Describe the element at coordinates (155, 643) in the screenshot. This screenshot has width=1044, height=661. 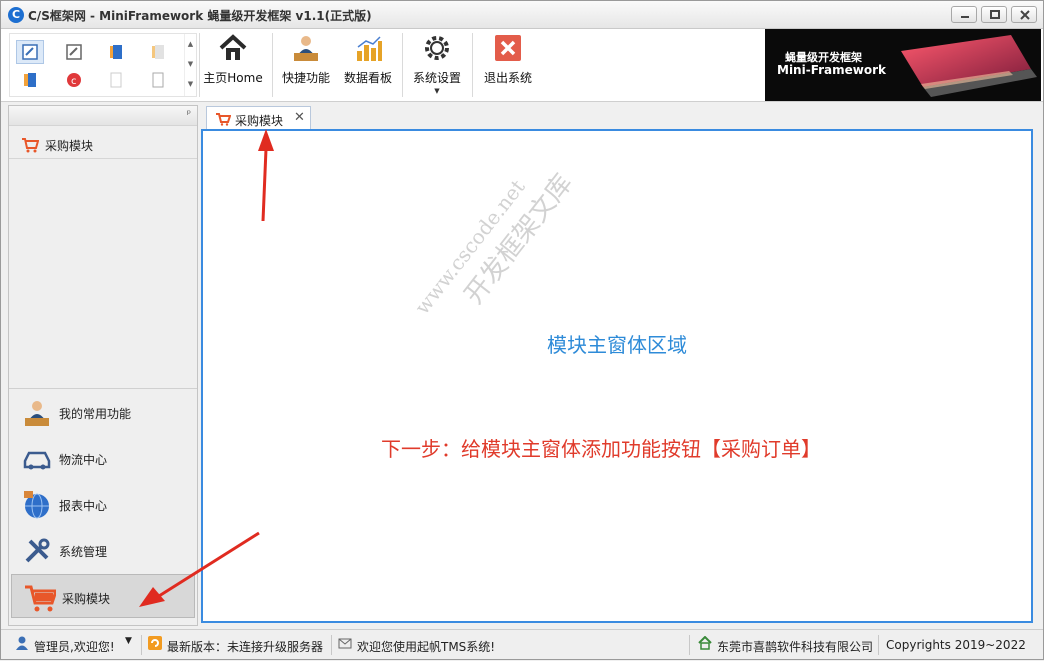
I see `update-icon` at that location.